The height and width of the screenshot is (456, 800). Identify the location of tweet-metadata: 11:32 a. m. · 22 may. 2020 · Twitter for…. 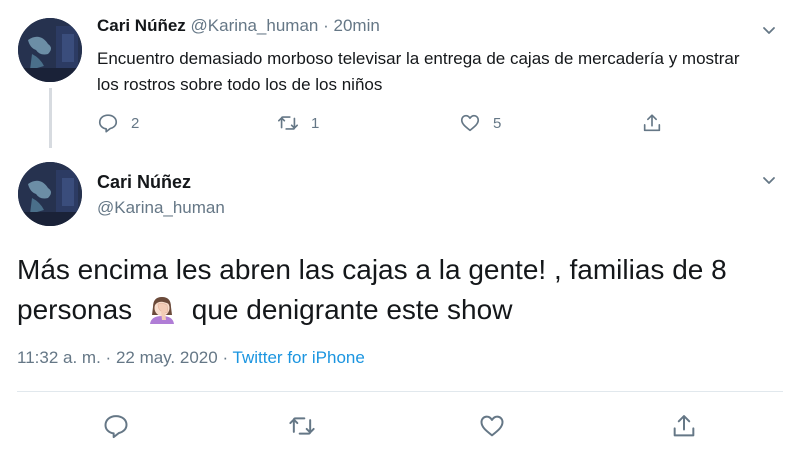
(191, 358).